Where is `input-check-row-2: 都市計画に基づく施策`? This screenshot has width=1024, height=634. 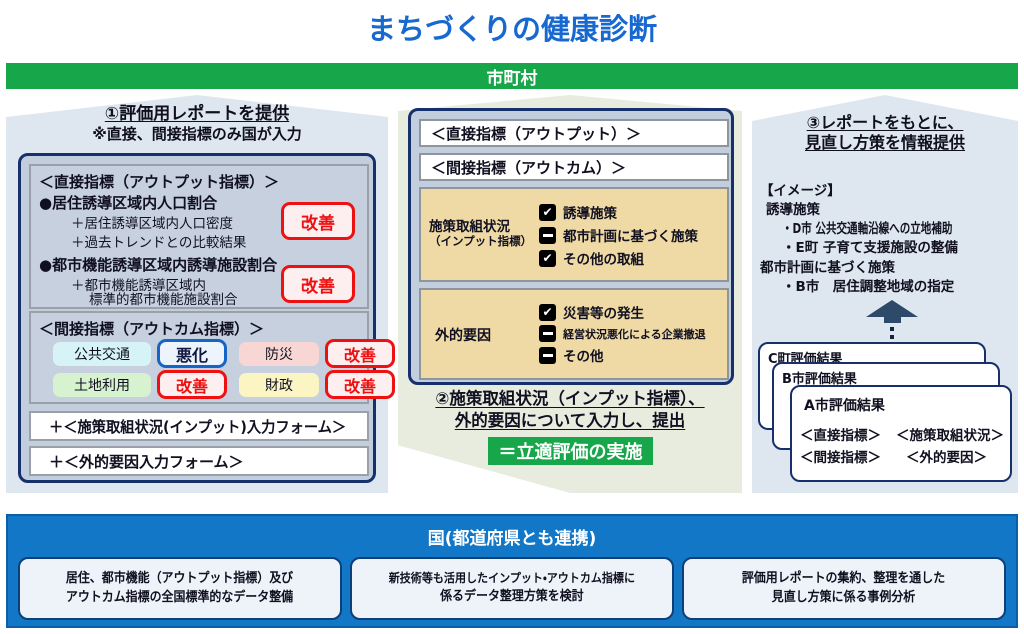
input-check-row-2: 都市計画に基づく施策 is located at coordinates (618, 235).